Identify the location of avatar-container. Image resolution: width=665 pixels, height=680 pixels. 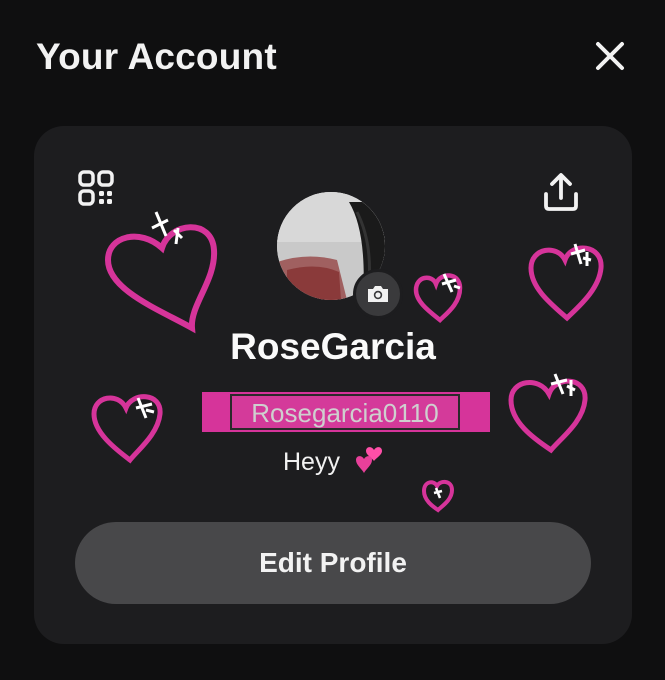
(340, 255).